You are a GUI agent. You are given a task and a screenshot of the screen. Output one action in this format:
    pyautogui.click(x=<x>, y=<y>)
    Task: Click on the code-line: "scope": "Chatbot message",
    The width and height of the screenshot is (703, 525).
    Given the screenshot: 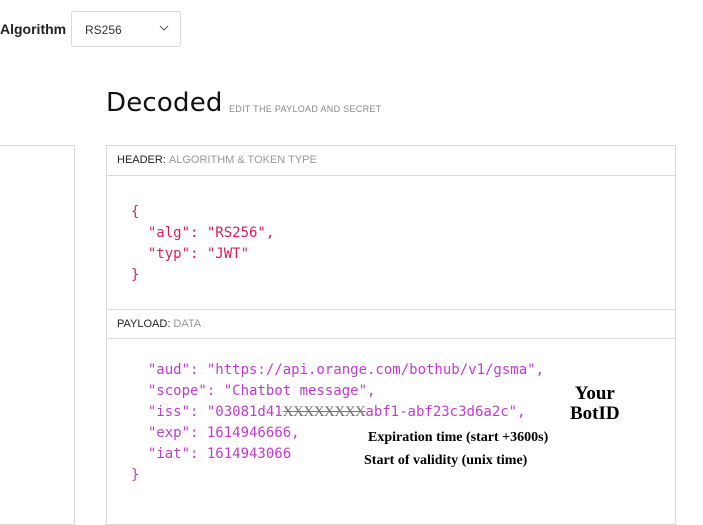 What is the action you would take?
    pyautogui.click(x=253, y=391)
    